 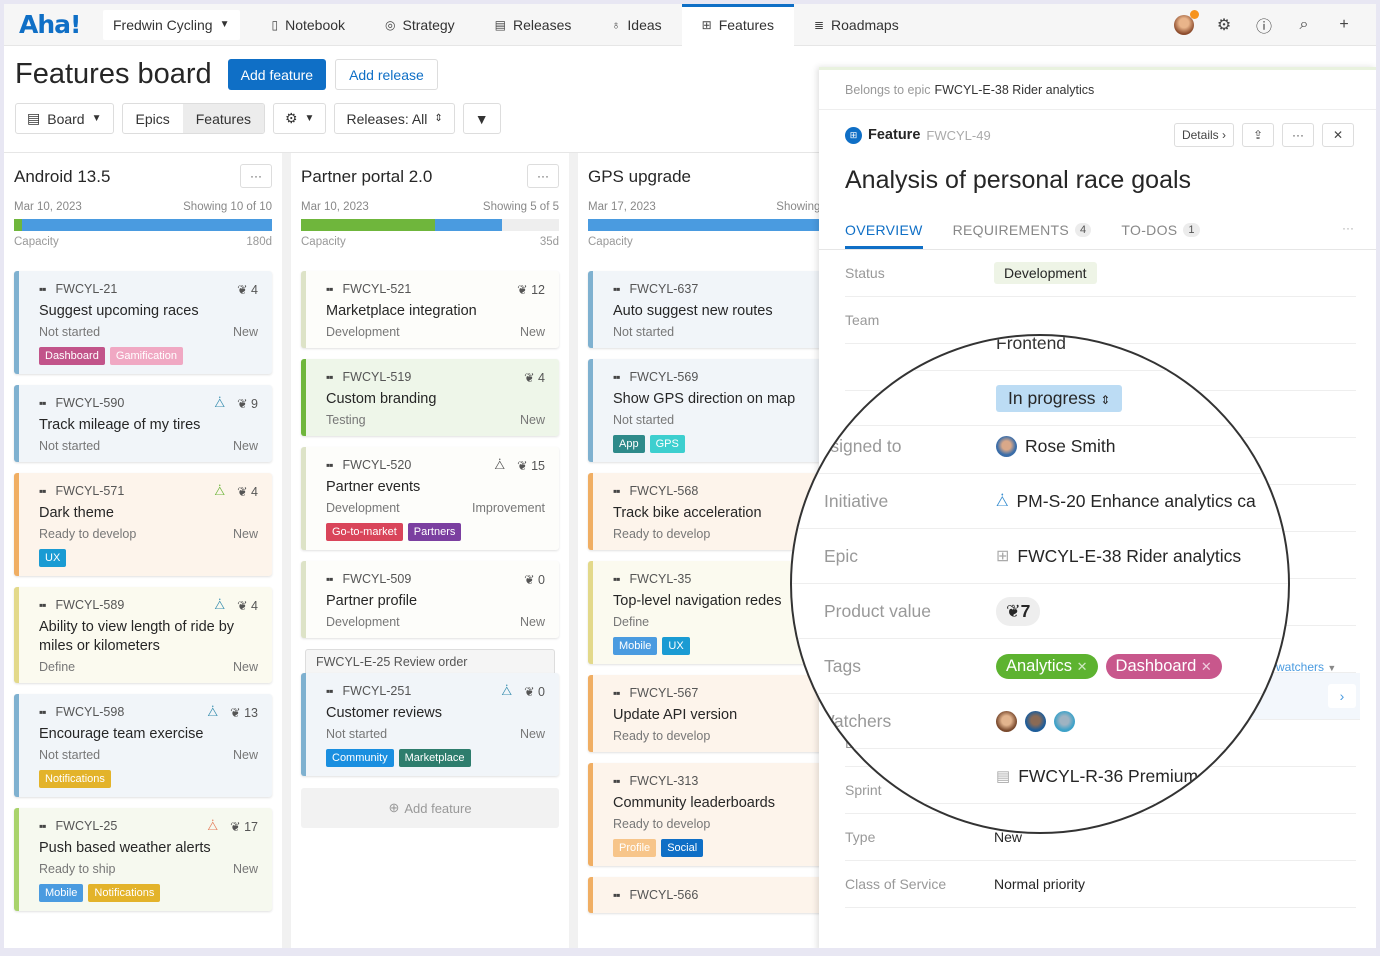 I want to click on card-settings-dropdown: ⚙ ▼, so click(x=299, y=118).